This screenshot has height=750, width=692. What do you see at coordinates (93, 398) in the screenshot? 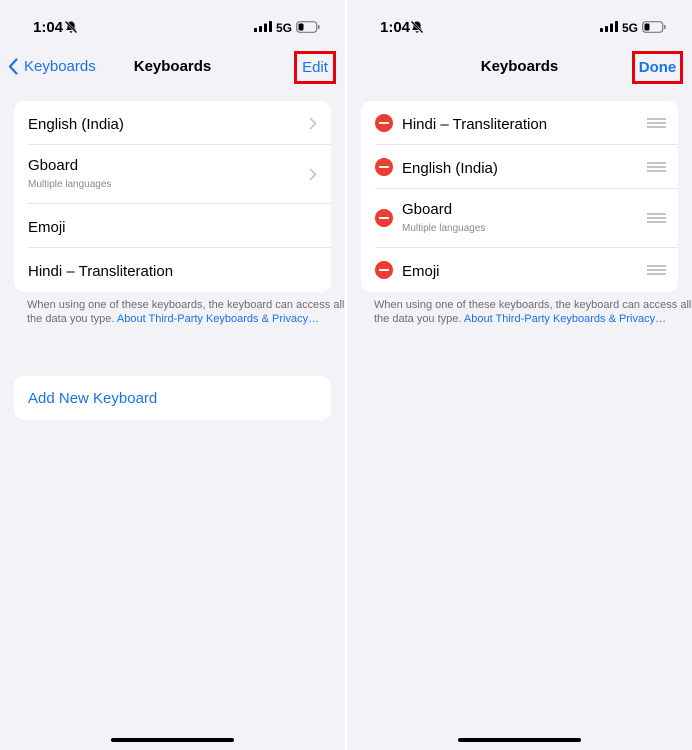
I see `add-new-keyboard-label: Add New Keyboard` at bounding box center [93, 398].